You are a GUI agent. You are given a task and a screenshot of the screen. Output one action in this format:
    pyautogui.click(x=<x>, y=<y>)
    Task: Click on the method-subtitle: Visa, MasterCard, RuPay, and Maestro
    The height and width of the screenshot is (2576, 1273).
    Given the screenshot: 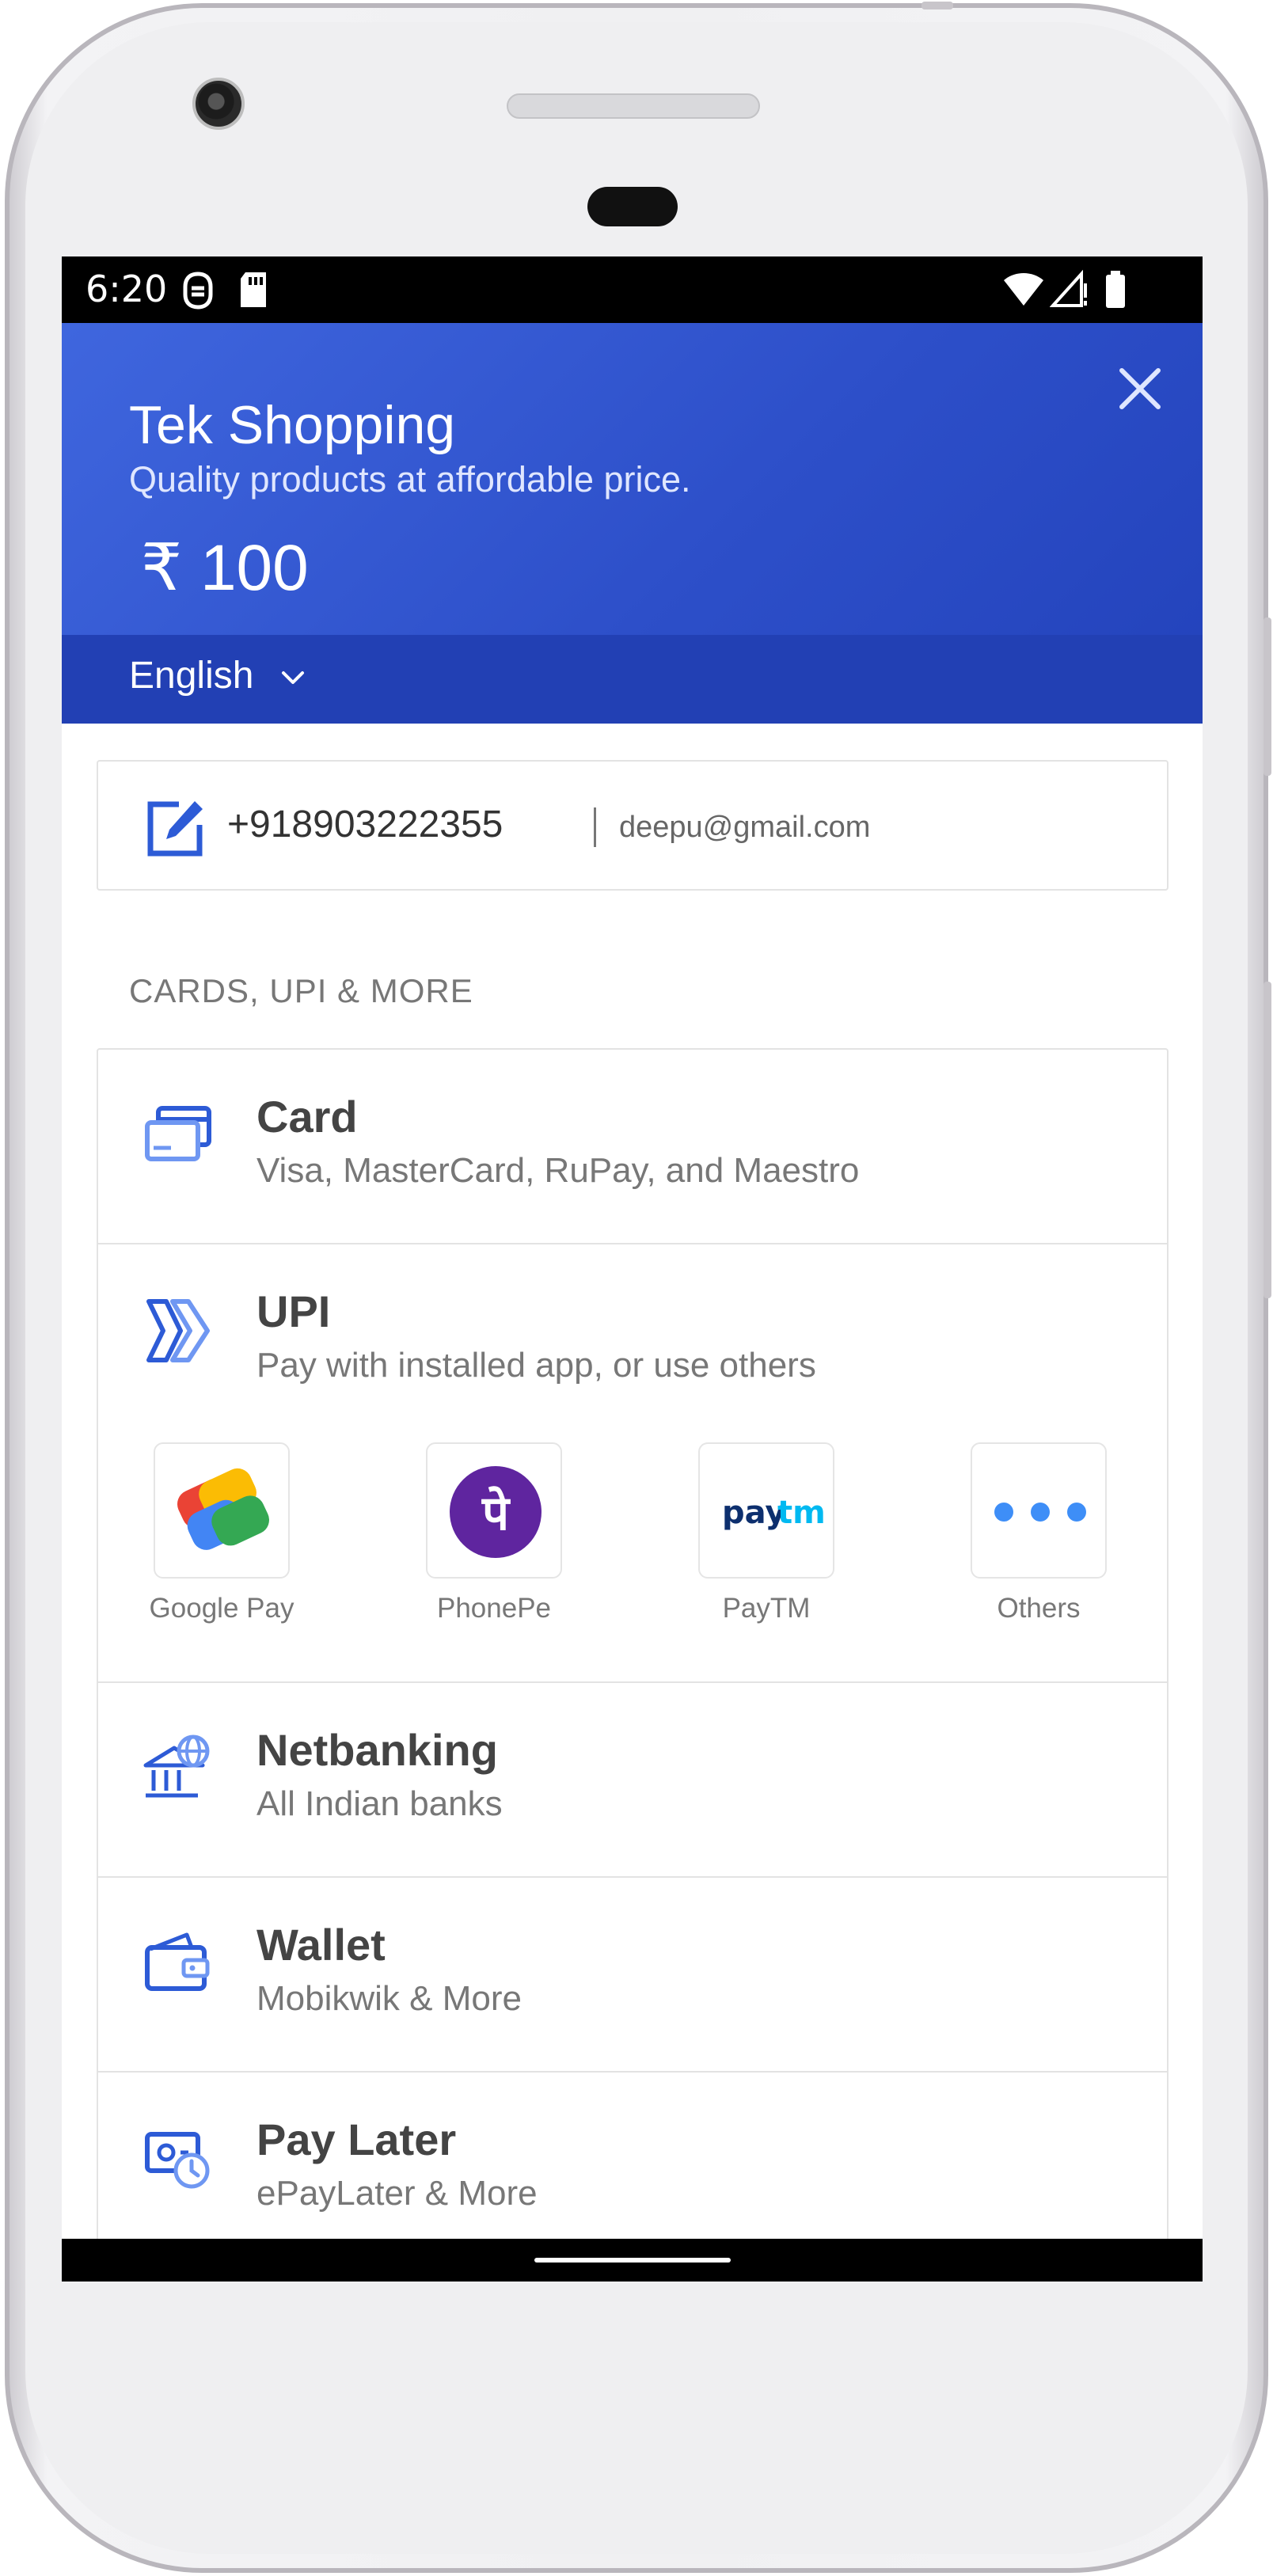 What is the action you would take?
    pyautogui.click(x=558, y=1170)
    